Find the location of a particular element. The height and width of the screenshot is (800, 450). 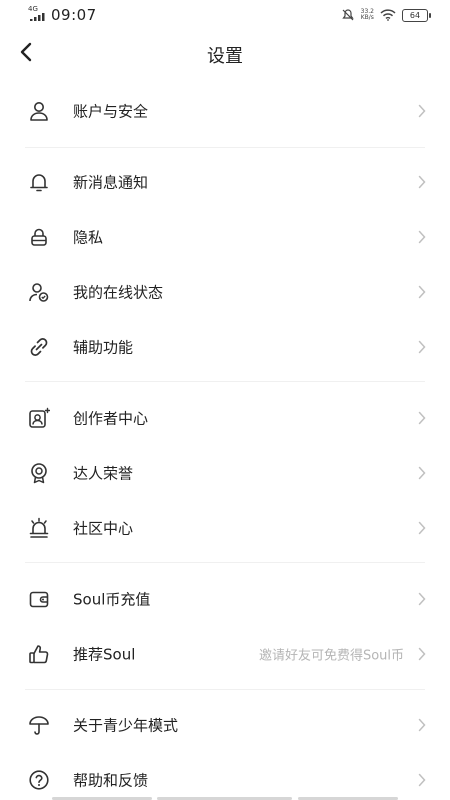

settings-item-label: Soul币充值 is located at coordinates (112, 599).